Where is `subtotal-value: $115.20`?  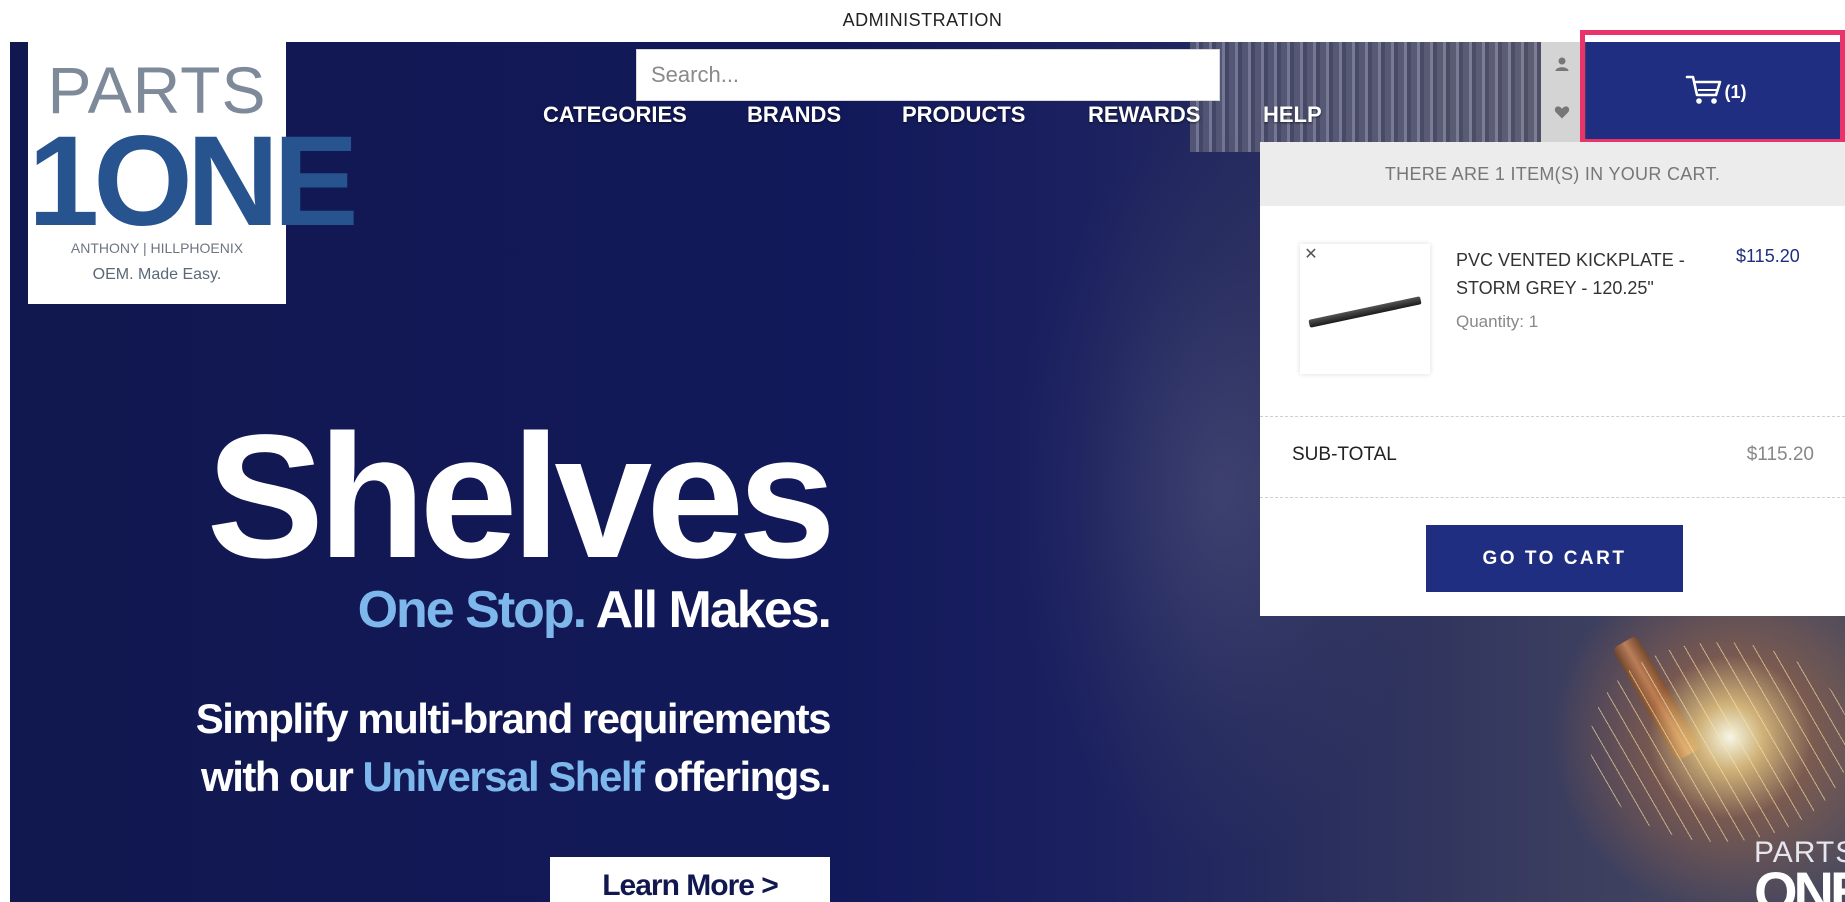 subtotal-value: $115.20 is located at coordinates (1780, 454).